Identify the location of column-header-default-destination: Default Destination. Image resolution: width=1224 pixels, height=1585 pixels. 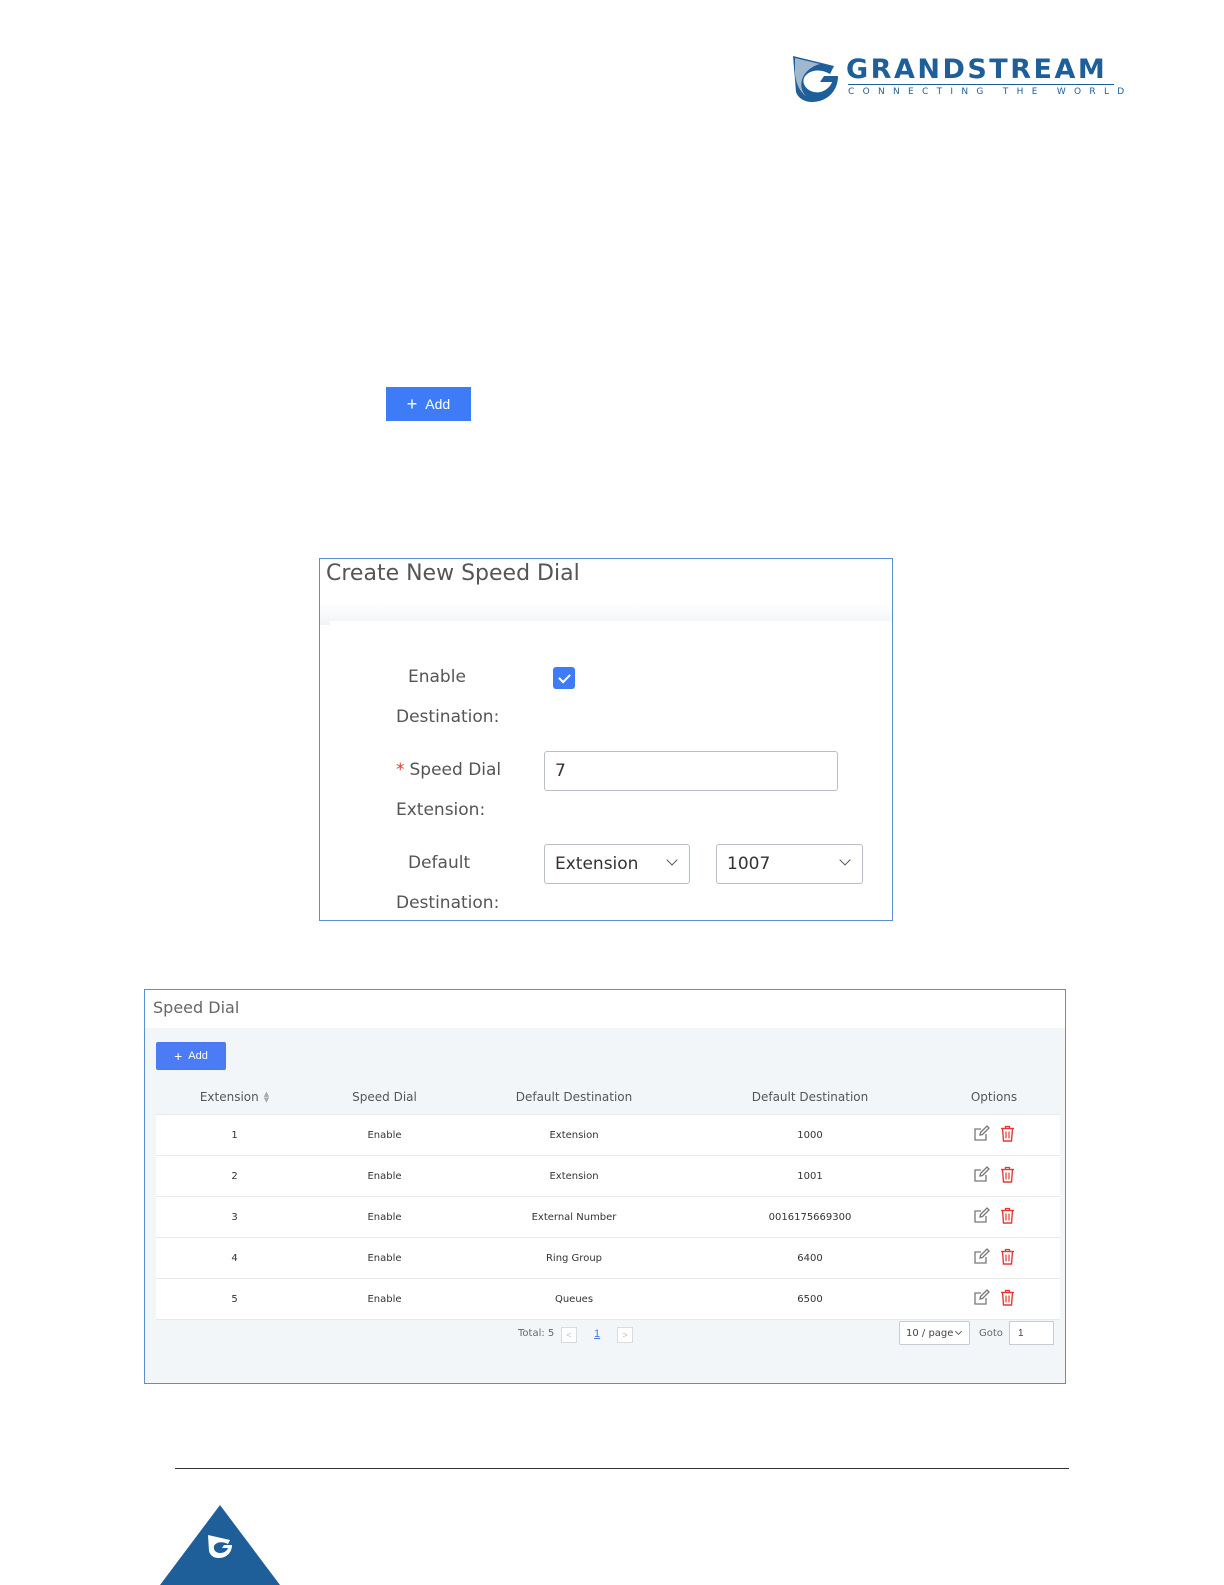
(574, 1097).